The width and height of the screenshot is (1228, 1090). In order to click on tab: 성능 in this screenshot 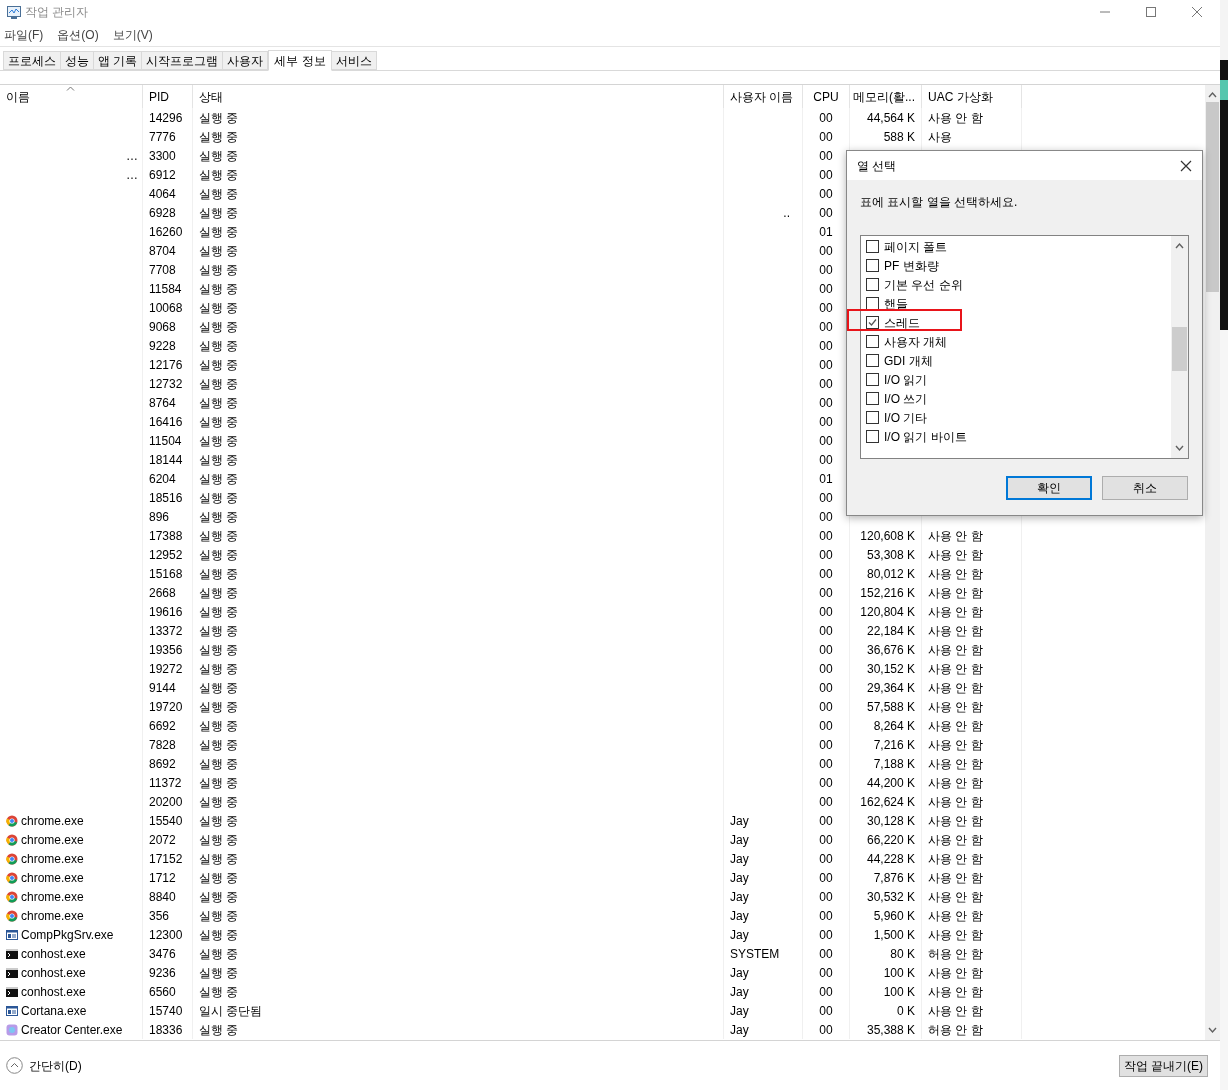, I will do `click(77, 60)`.